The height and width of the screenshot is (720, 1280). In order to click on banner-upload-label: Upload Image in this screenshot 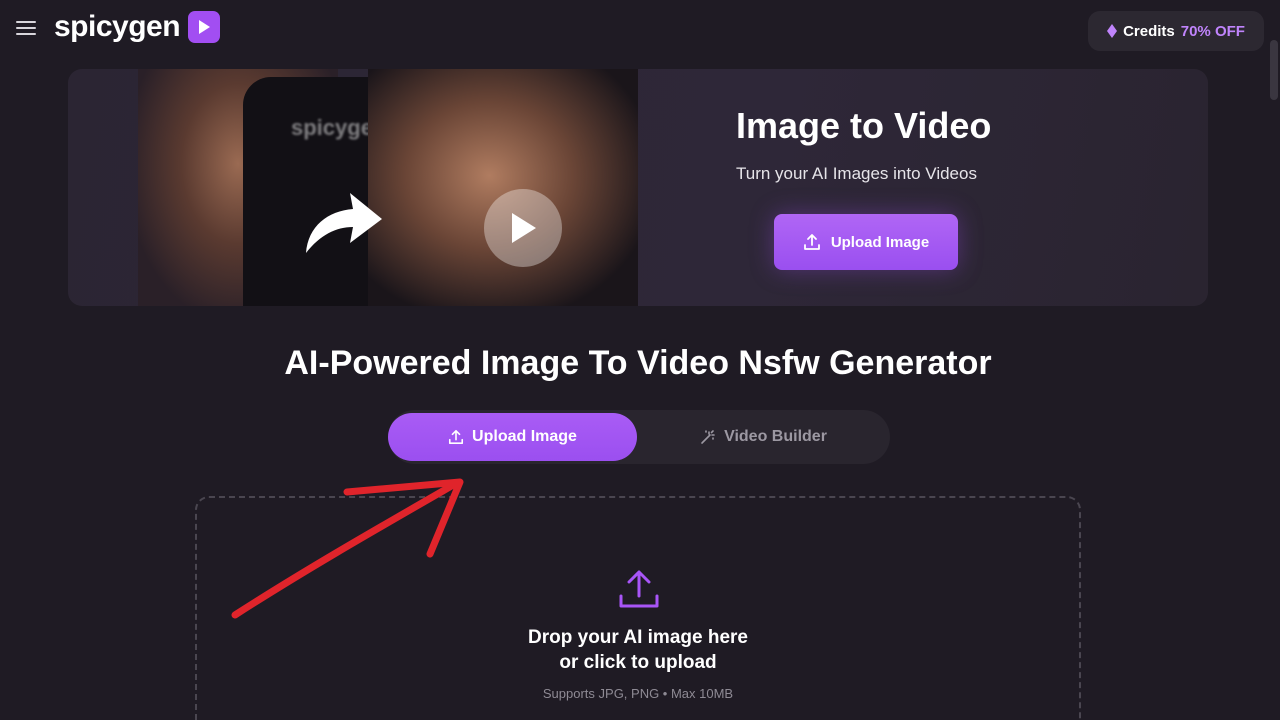, I will do `click(880, 242)`.